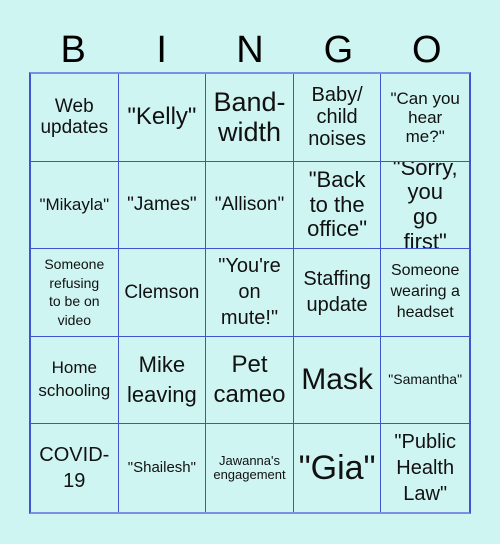 The width and height of the screenshot is (500, 544). I want to click on header-letter-n: N, so click(250, 50).